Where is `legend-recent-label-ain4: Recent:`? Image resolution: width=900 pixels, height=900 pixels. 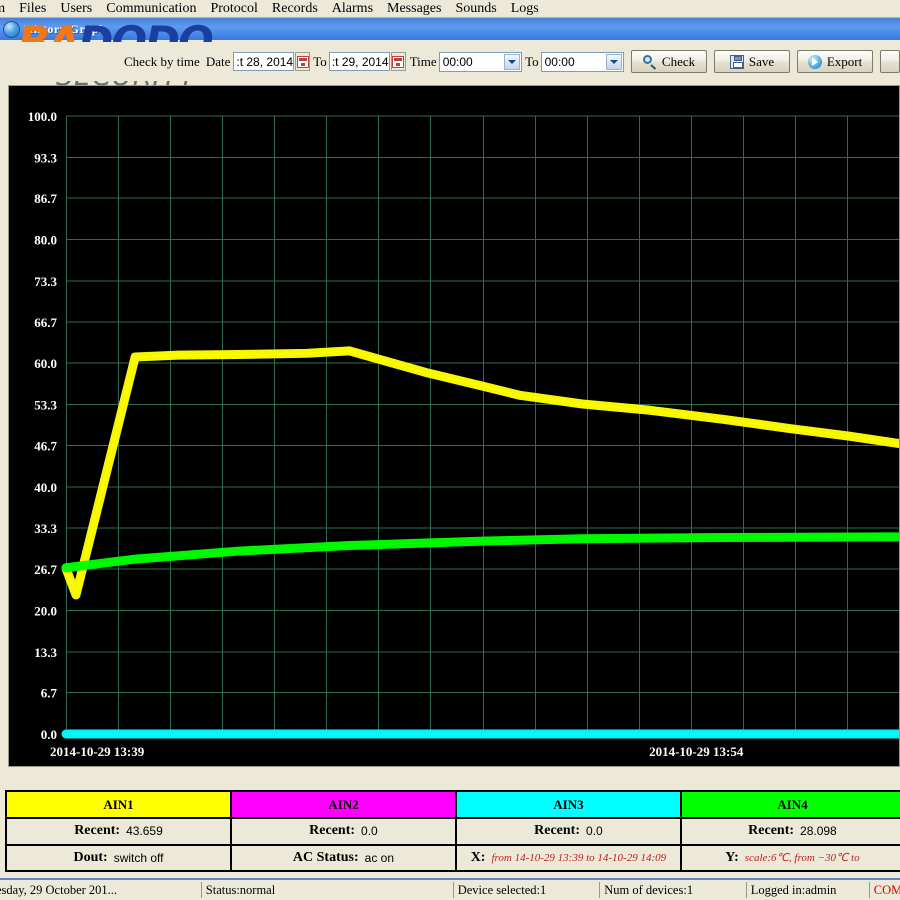 legend-recent-label-ain4: Recent: is located at coordinates (771, 831).